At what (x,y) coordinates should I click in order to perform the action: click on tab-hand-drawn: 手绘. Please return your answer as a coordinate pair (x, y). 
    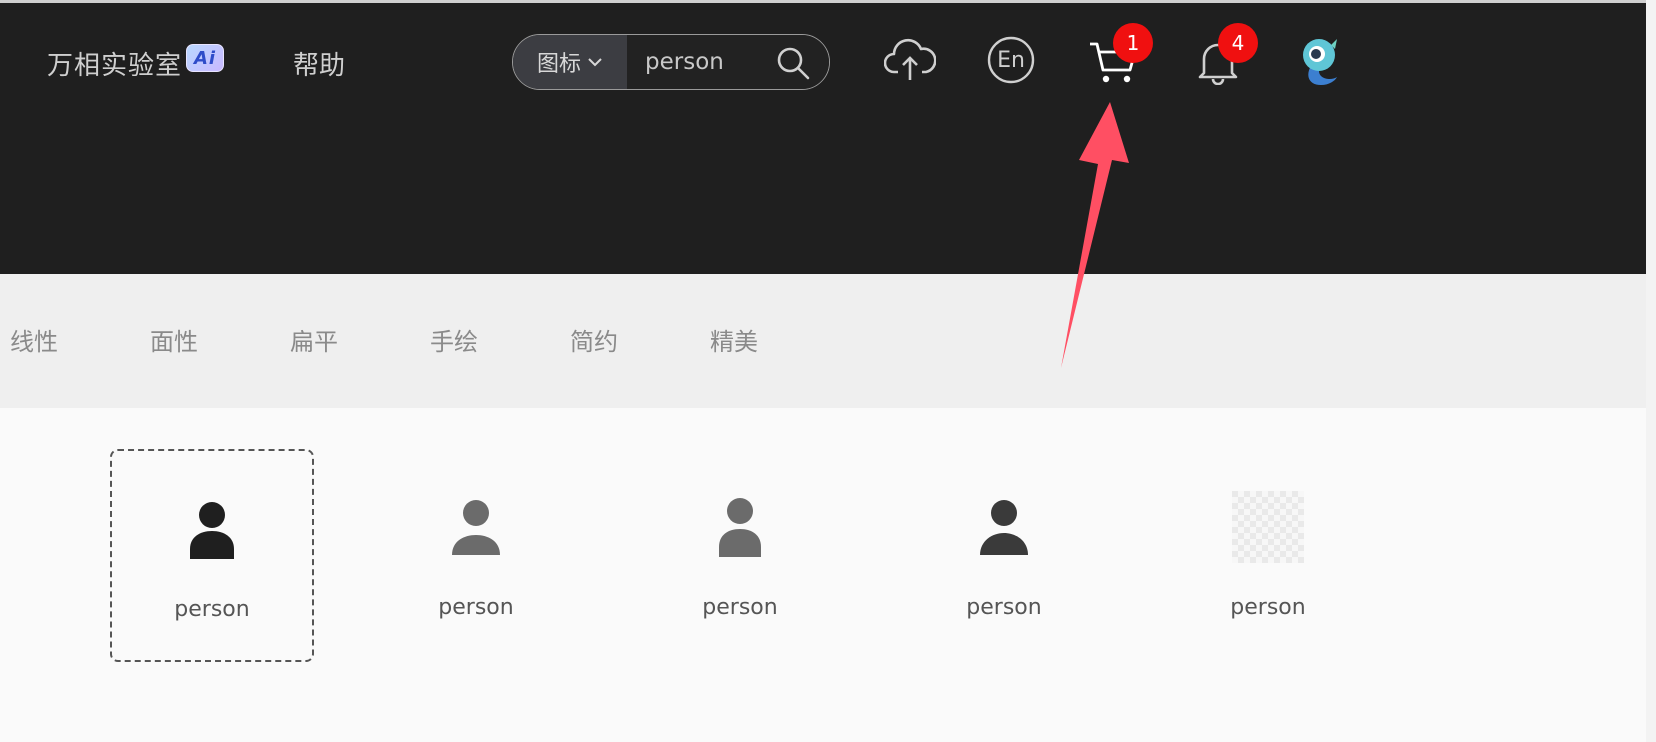
    Looking at the image, I should click on (454, 342).